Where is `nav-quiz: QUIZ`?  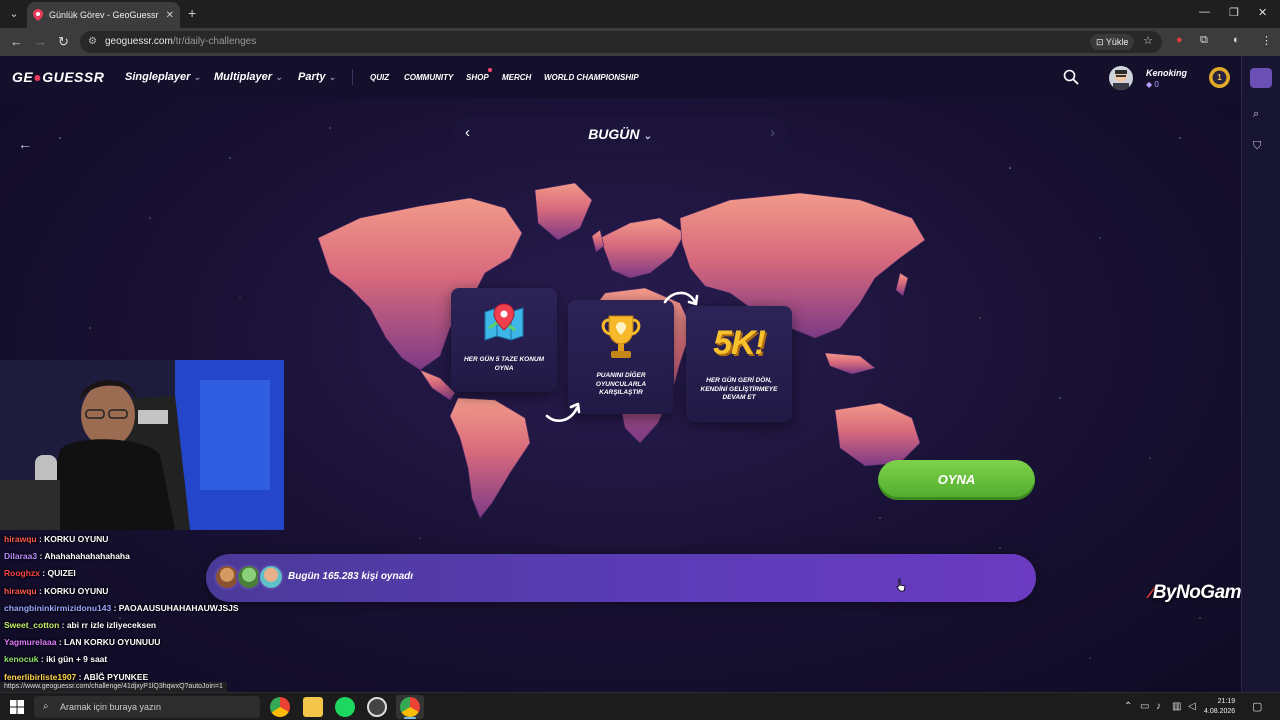 nav-quiz: QUIZ is located at coordinates (379, 77).